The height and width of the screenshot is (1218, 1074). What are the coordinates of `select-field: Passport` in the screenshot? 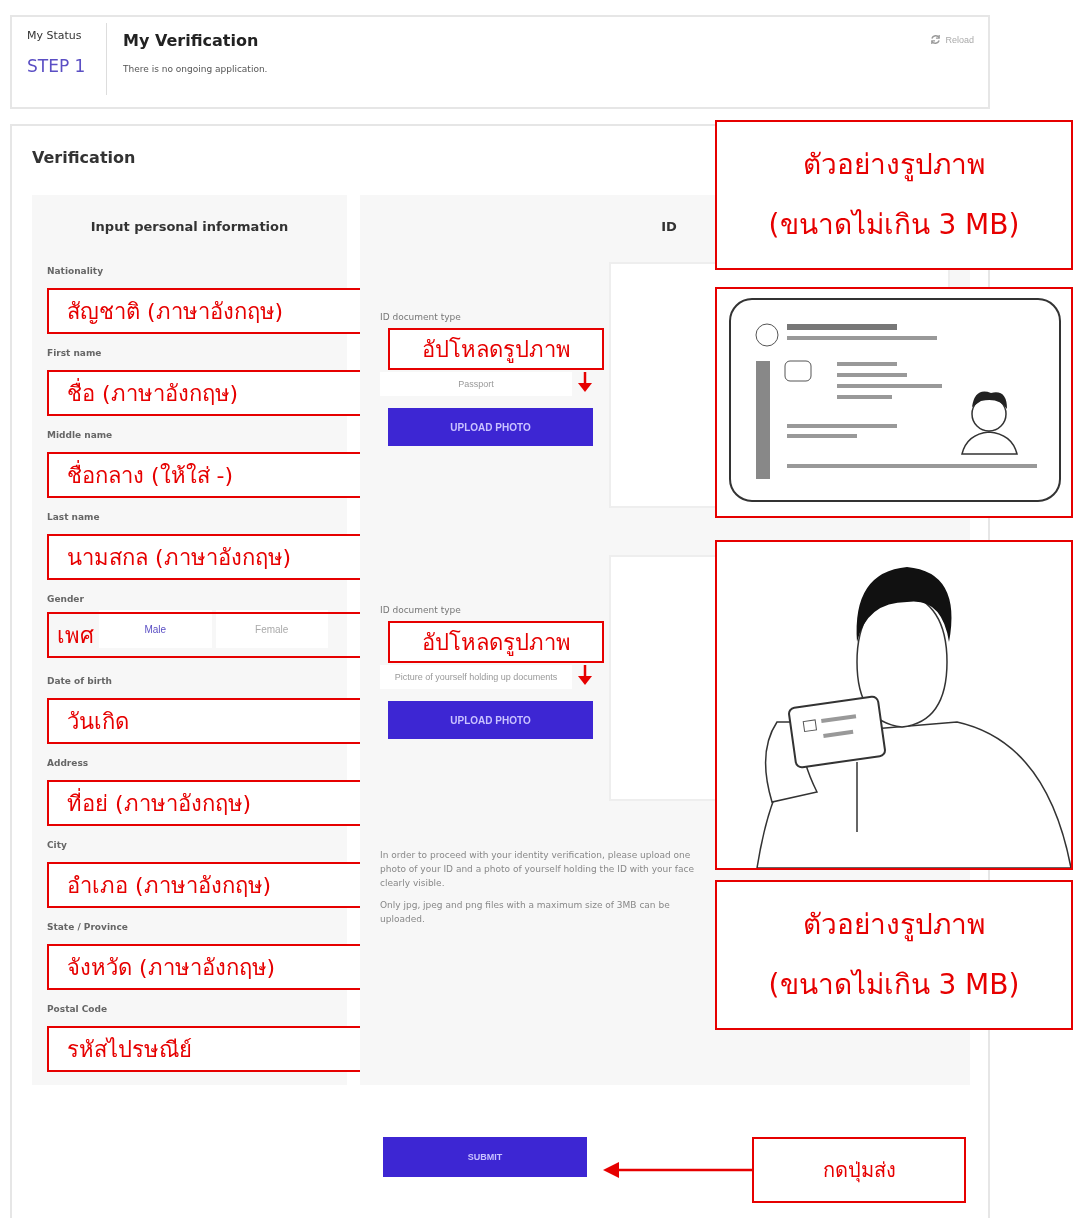 It's located at (476, 384).